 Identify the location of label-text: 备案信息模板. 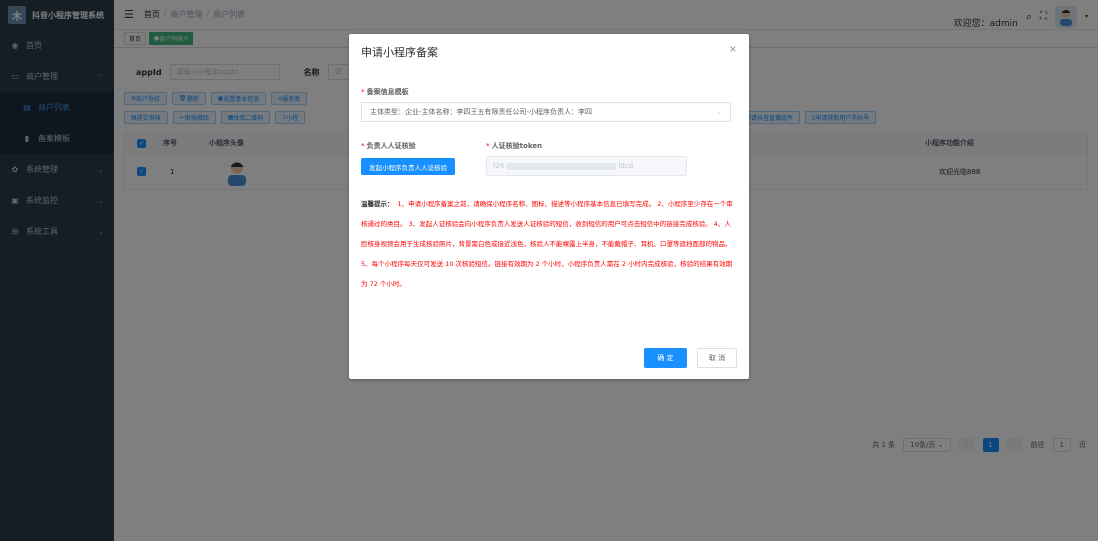
(387, 92).